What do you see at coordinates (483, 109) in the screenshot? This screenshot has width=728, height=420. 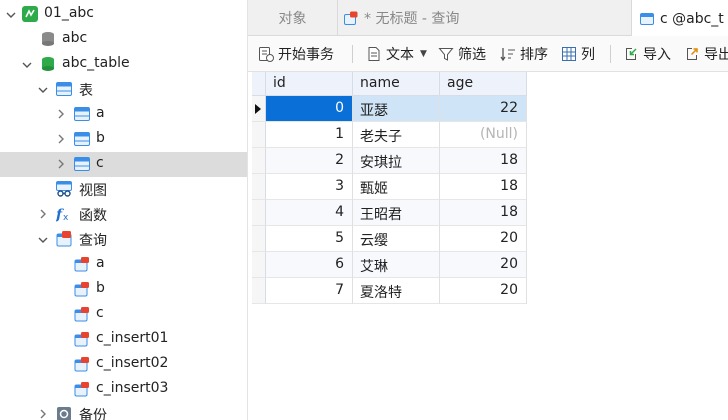 I see `cell-age: 22` at bounding box center [483, 109].